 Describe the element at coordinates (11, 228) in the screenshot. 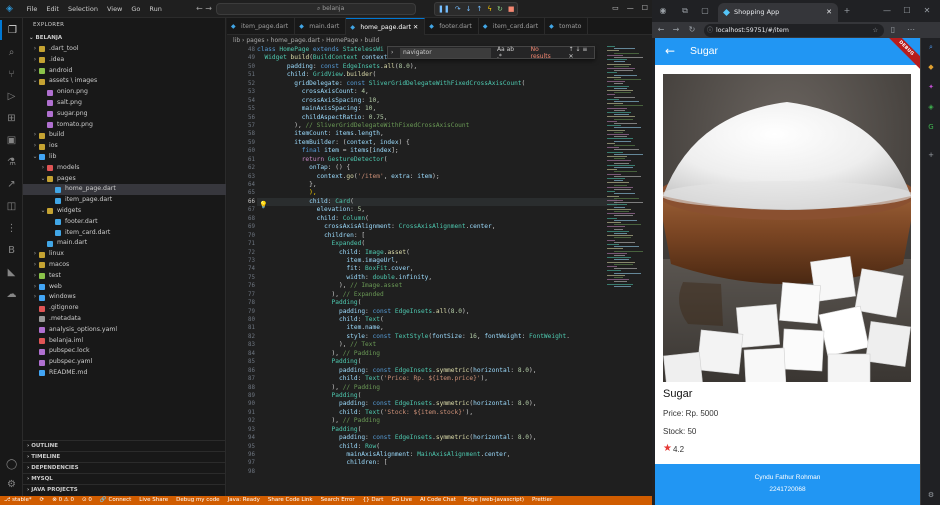

I see `tree-activity: ⋮` at that location.